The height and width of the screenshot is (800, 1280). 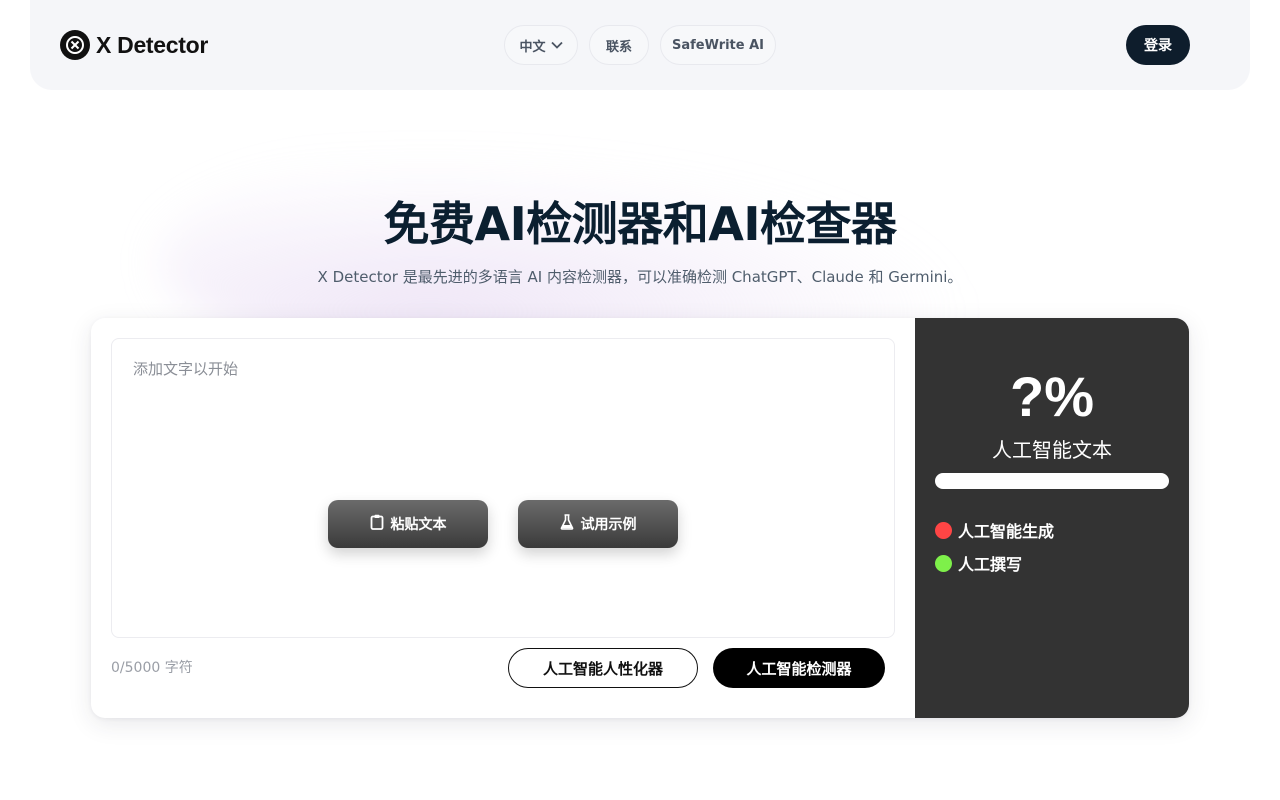 I want to click on brand-logo: X Detector, so click(x=134, y=45).